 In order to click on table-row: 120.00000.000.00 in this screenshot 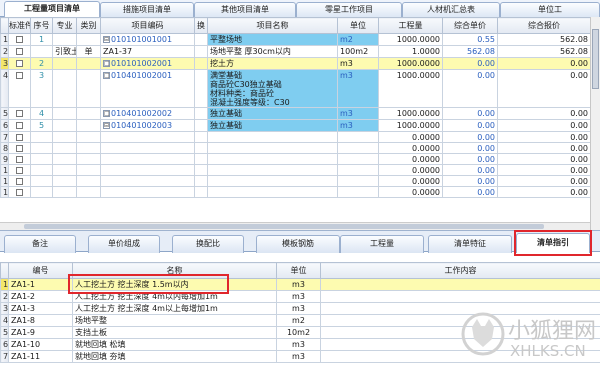, I will do `click(295, 192)`.